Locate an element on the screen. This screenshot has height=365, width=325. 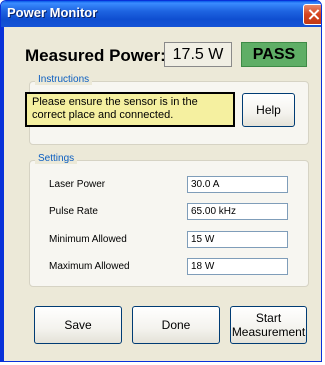
laser-power-label: Laser Power is located at coordinates (77, 184).